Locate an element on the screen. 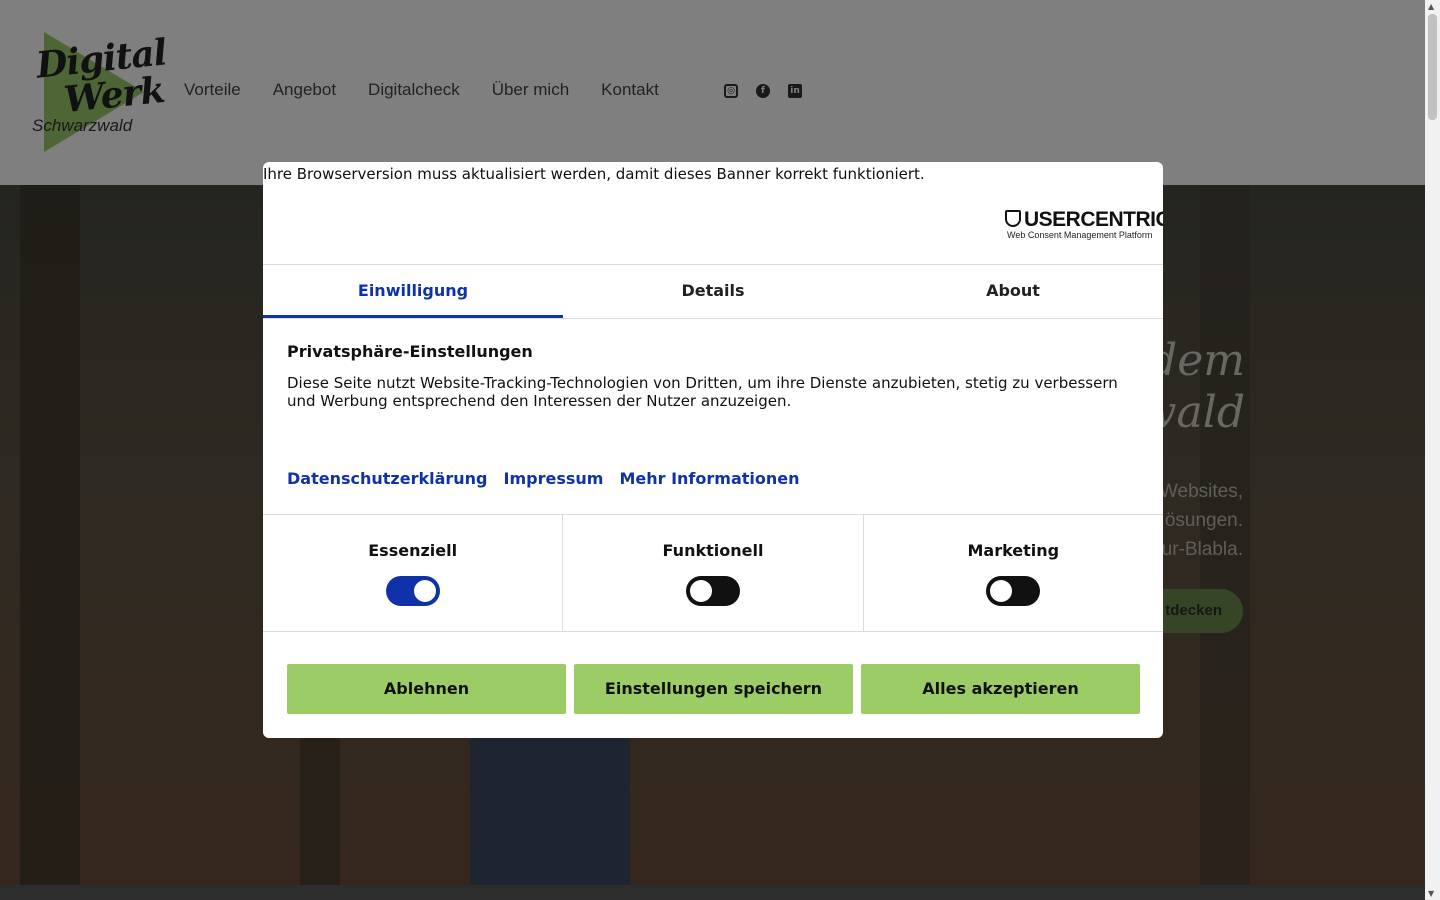 This screenshot has height=900, width=1440. category-label: Marketing is located at coordinates (1013, 550).